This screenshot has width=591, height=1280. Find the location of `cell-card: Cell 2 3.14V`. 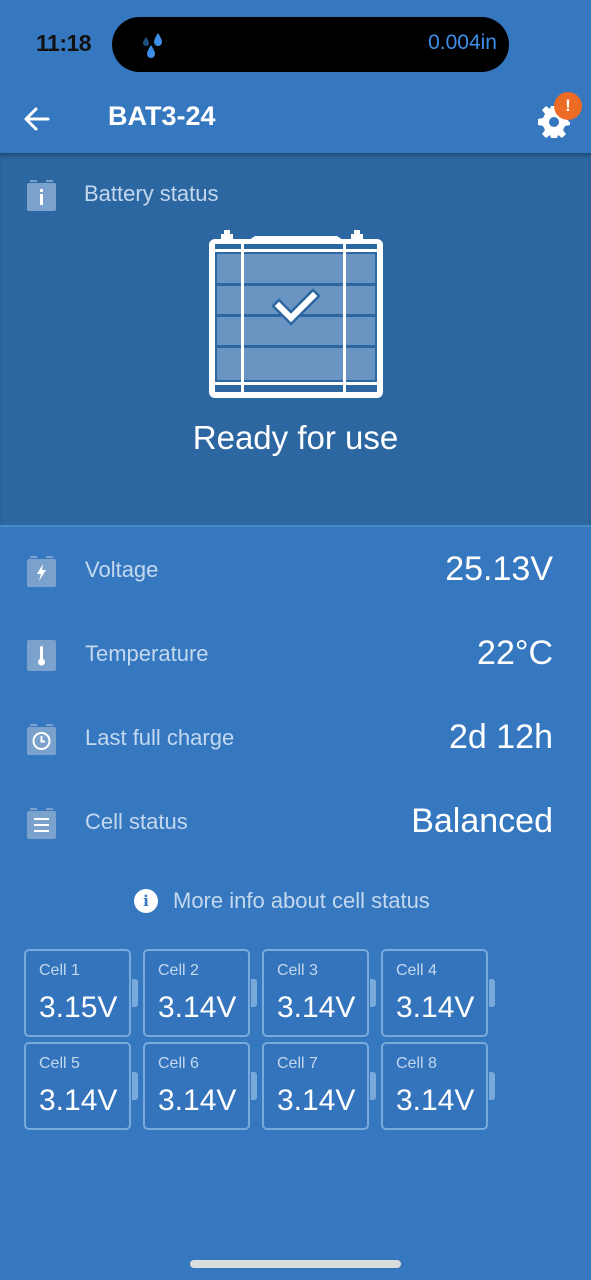

cell-card: Cell 2 3.14V is located at coordinates (200, 993).